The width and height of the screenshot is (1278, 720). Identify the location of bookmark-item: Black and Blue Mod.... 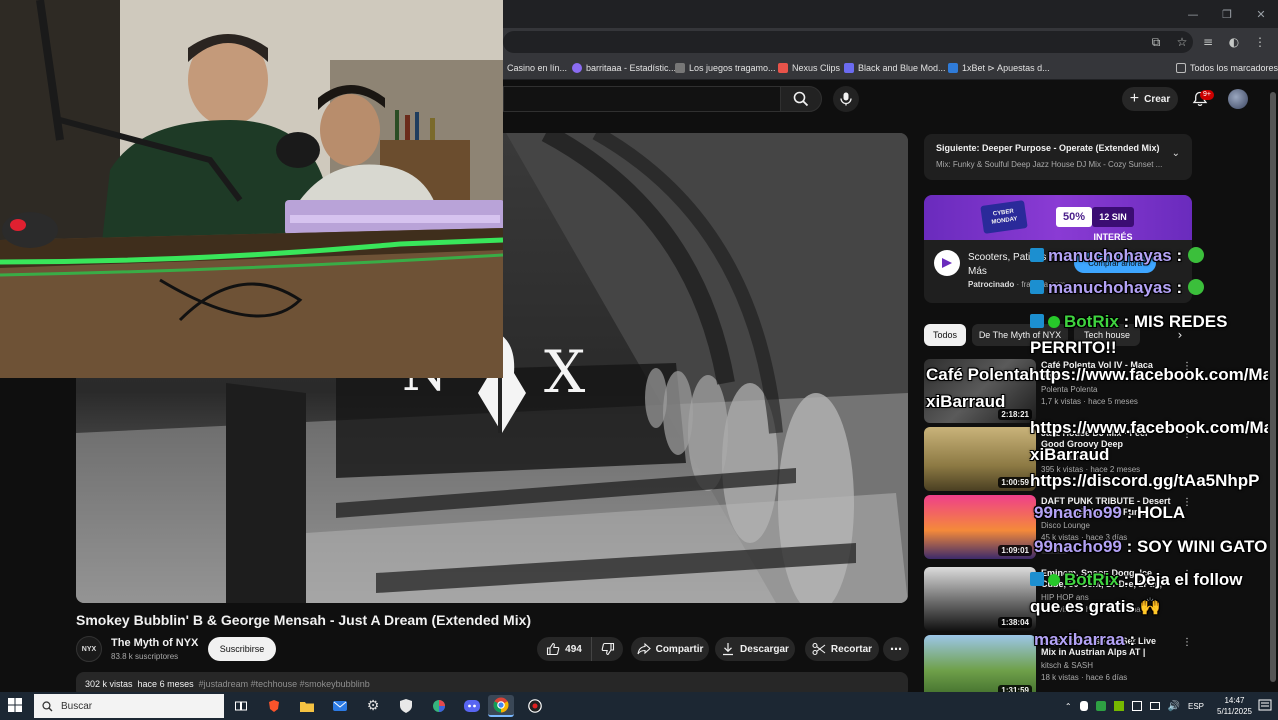
(895, 68).